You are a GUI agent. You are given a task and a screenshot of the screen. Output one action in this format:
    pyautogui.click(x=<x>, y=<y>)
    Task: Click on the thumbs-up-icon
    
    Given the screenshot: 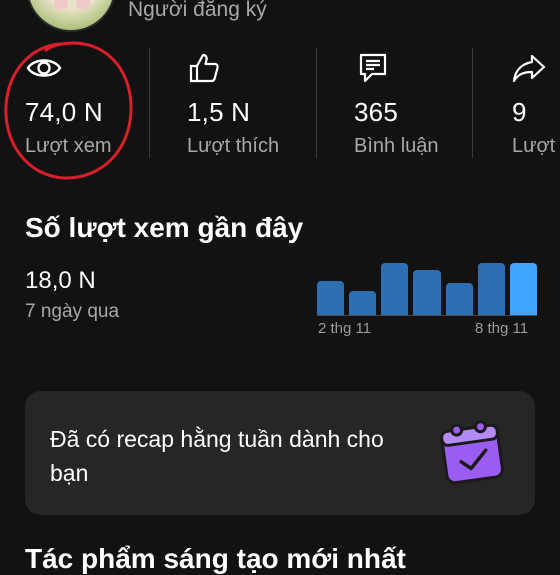 What is the action you would take?
    pyautogui.click(x=204, y=70)
    